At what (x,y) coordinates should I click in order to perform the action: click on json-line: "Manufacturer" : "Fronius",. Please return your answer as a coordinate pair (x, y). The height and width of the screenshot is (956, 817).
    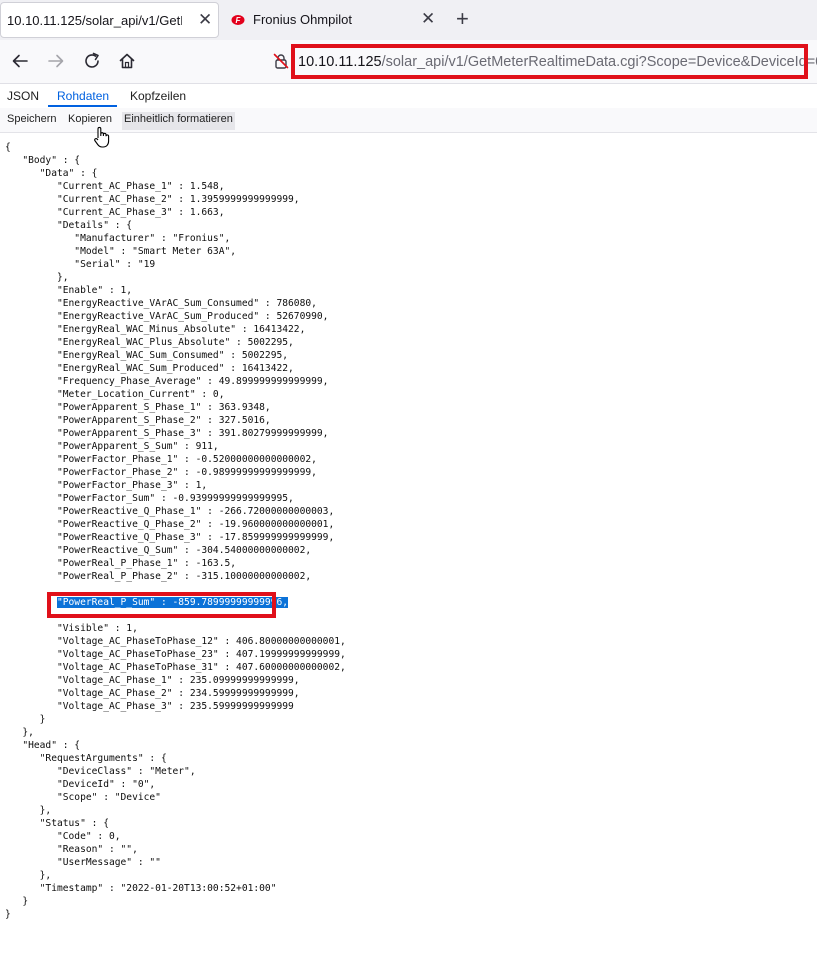
    Looking at the image, I should click on (118, 238).